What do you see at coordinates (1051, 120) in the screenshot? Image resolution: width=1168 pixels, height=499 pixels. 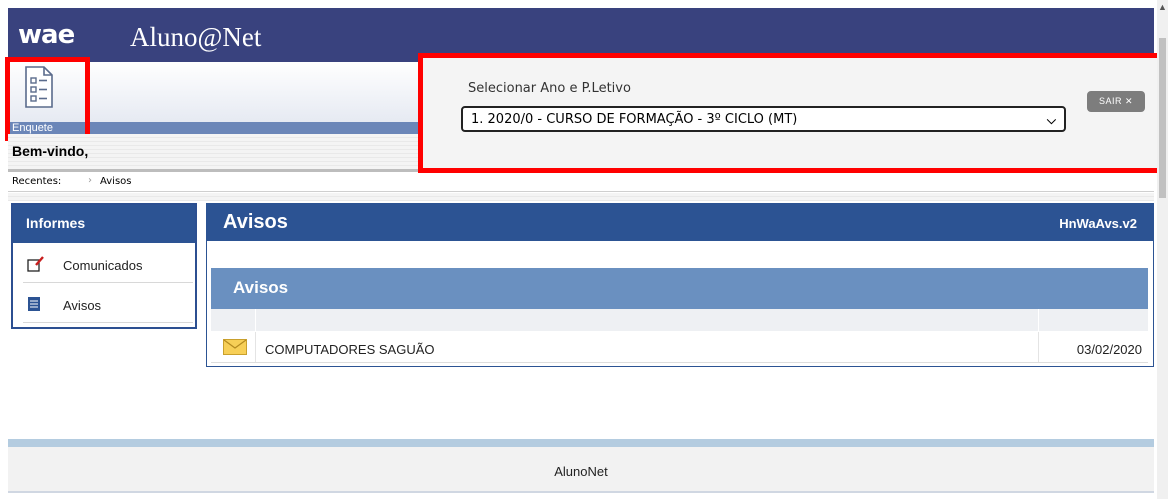 I see `chevron-down-icon: ⌵` at bounding box center [1051, 120].